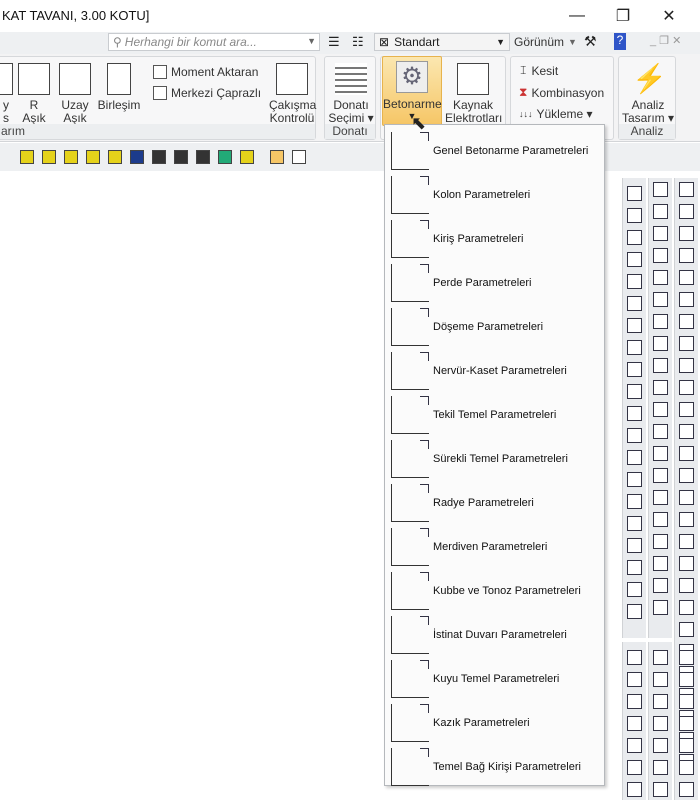  What do you see at coordinates (495, 327) in the screenshot?
I see `menu-item-slab: Döşeme Parametreleri` at bounding box center [495, 327].